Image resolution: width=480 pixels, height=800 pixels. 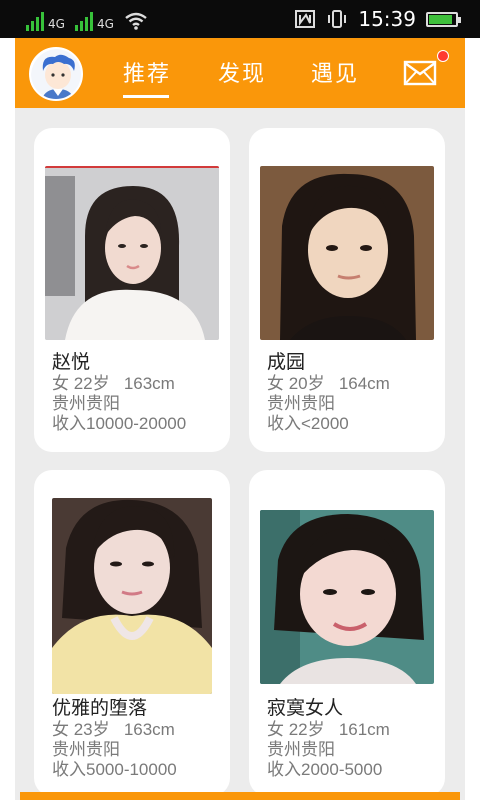 I want to click on top-header: 推荐 发现 遇见, so click(x=240, y=73).